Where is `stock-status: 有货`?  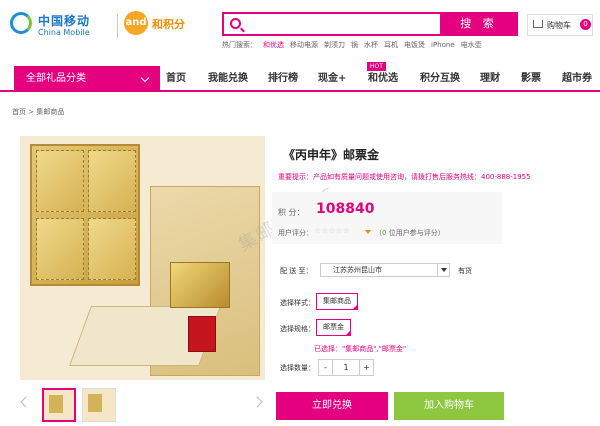
stock-status: 有货 is located at coordinates (465, 271).